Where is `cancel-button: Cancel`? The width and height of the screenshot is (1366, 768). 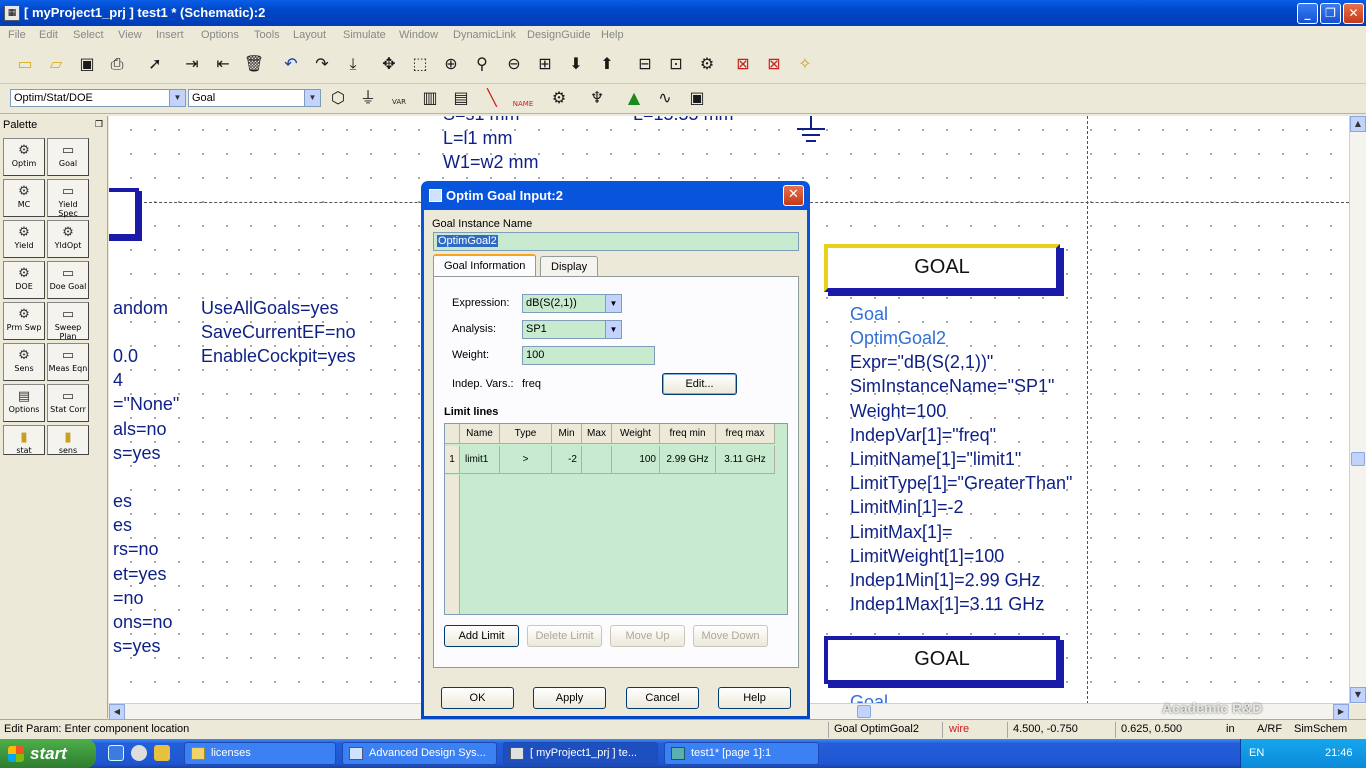 cancel-button: Cancel is located at coordinates (662, 698).